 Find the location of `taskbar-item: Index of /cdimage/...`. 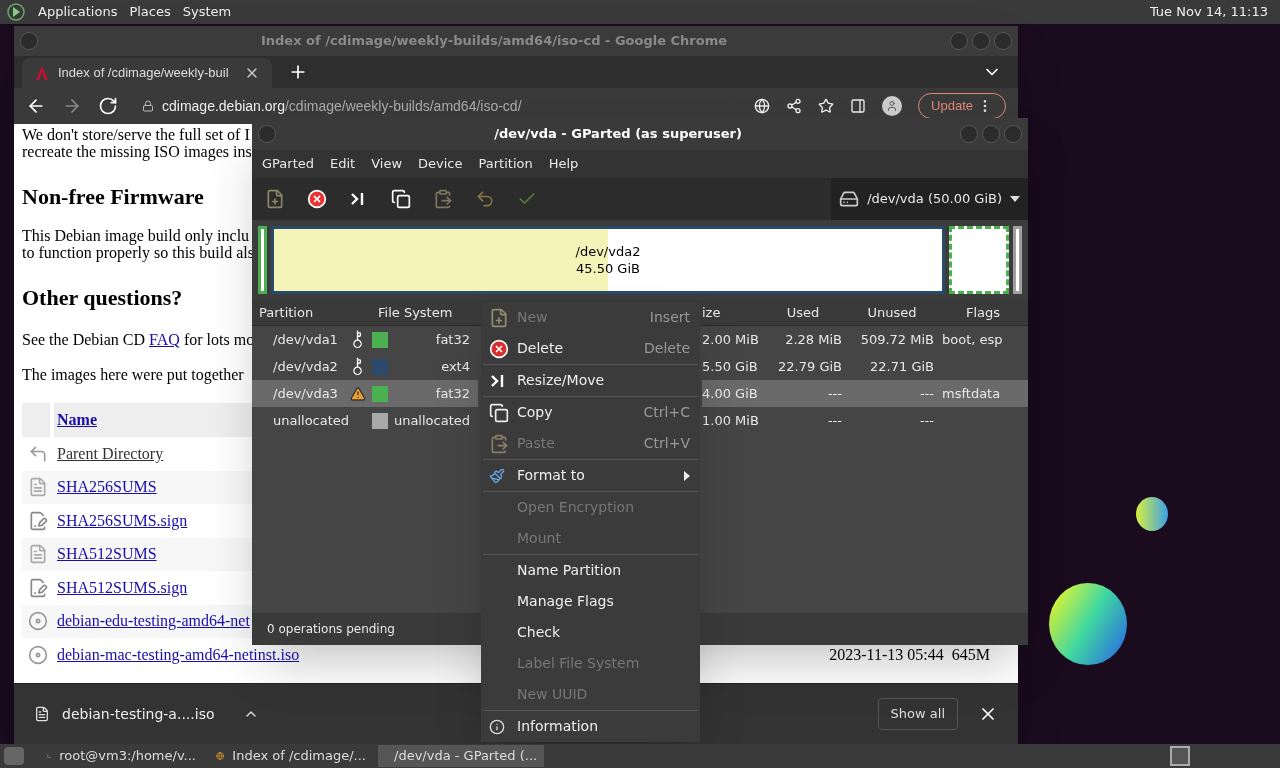

taskbar-item: Index of /cdimage/... is located at coordinates (291, 756).